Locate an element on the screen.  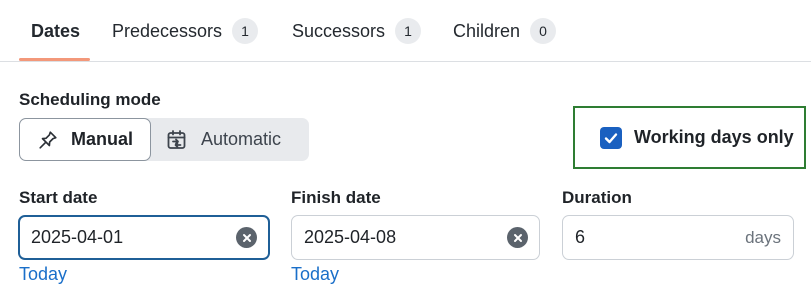
finish-date-label: Finish date is located at coordinates (336, 197).